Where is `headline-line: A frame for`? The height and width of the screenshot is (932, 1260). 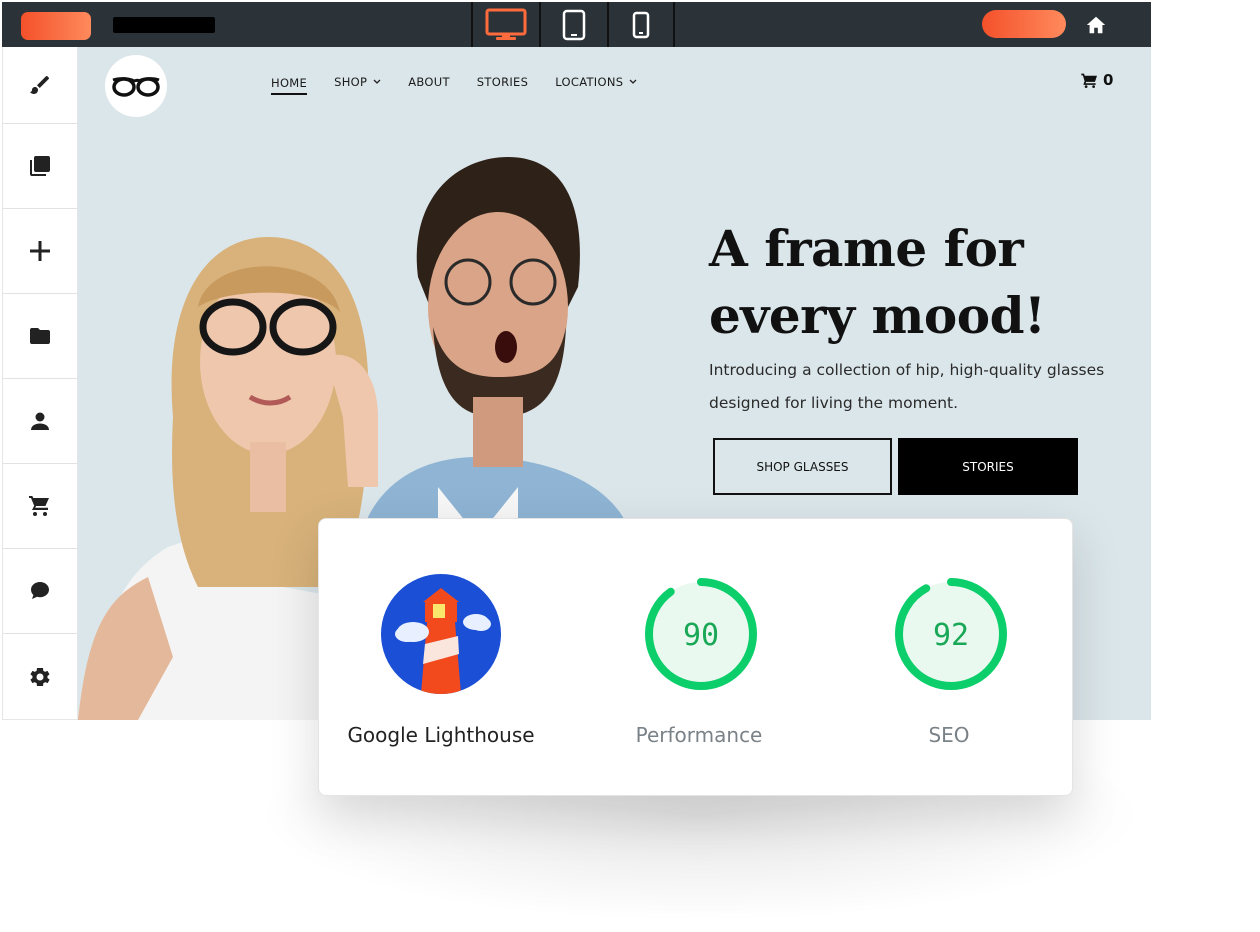 headline-line: A frame for is located at coordinates (866, 248).